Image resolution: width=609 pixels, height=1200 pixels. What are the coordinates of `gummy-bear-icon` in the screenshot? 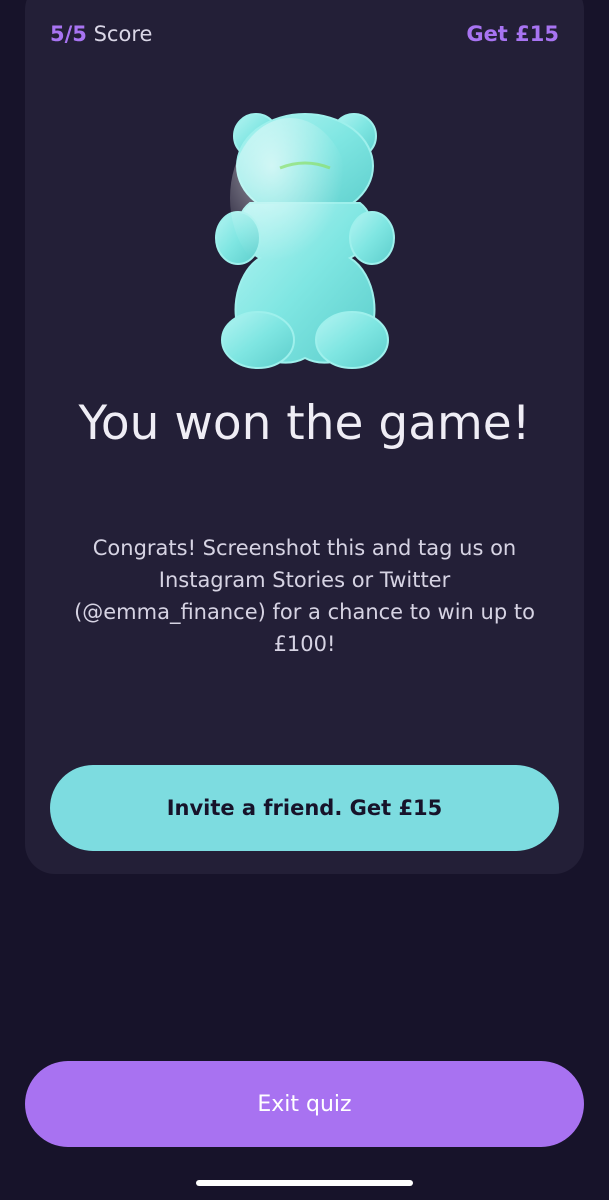 It's located at (305, 239).